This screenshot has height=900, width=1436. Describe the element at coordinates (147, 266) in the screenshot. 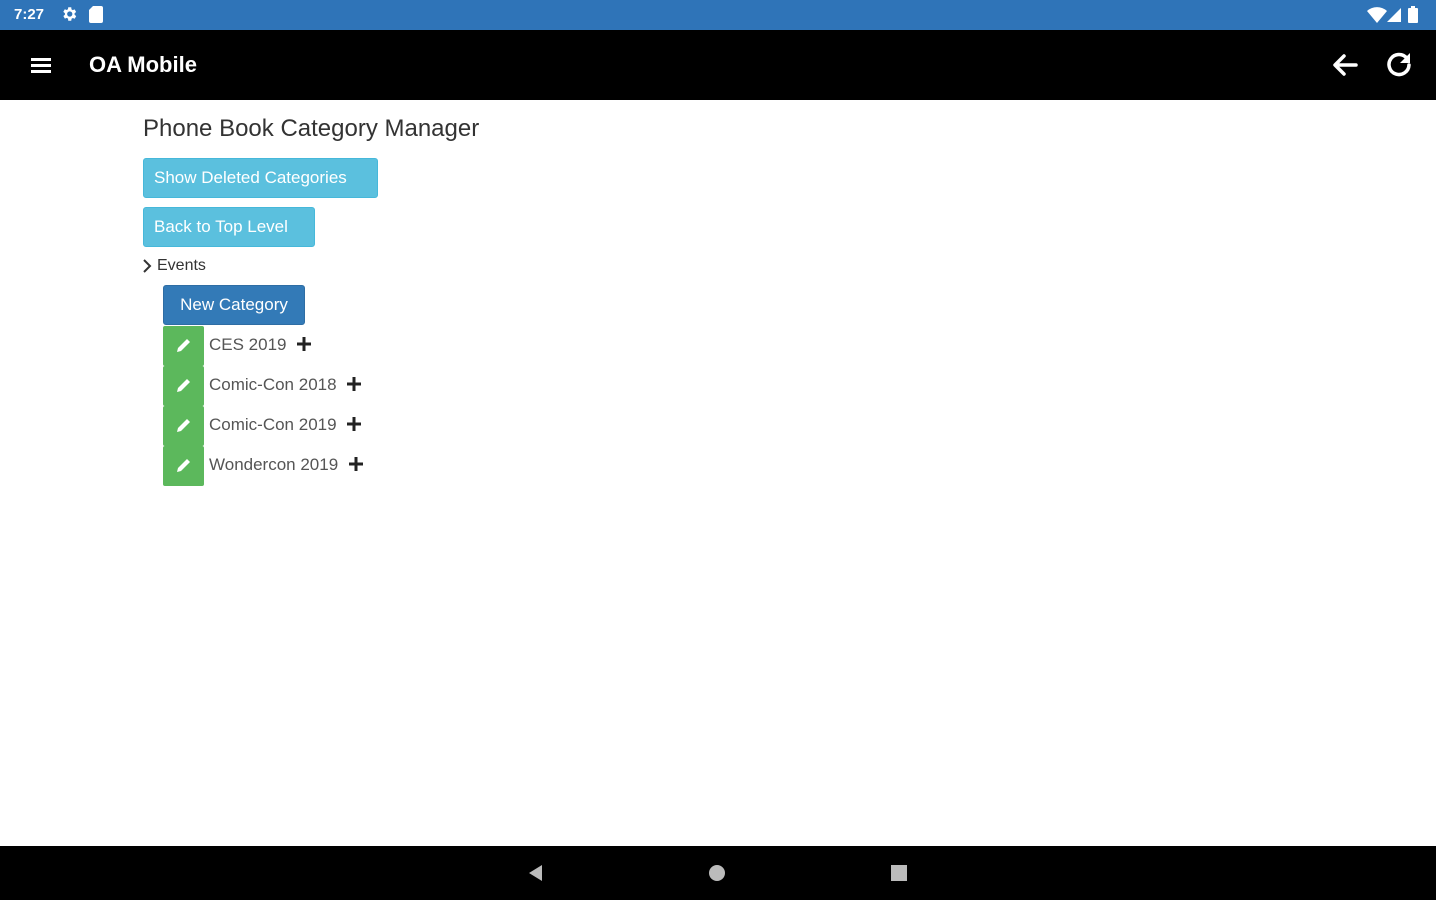

I see `chevron-right-icon` at that location.